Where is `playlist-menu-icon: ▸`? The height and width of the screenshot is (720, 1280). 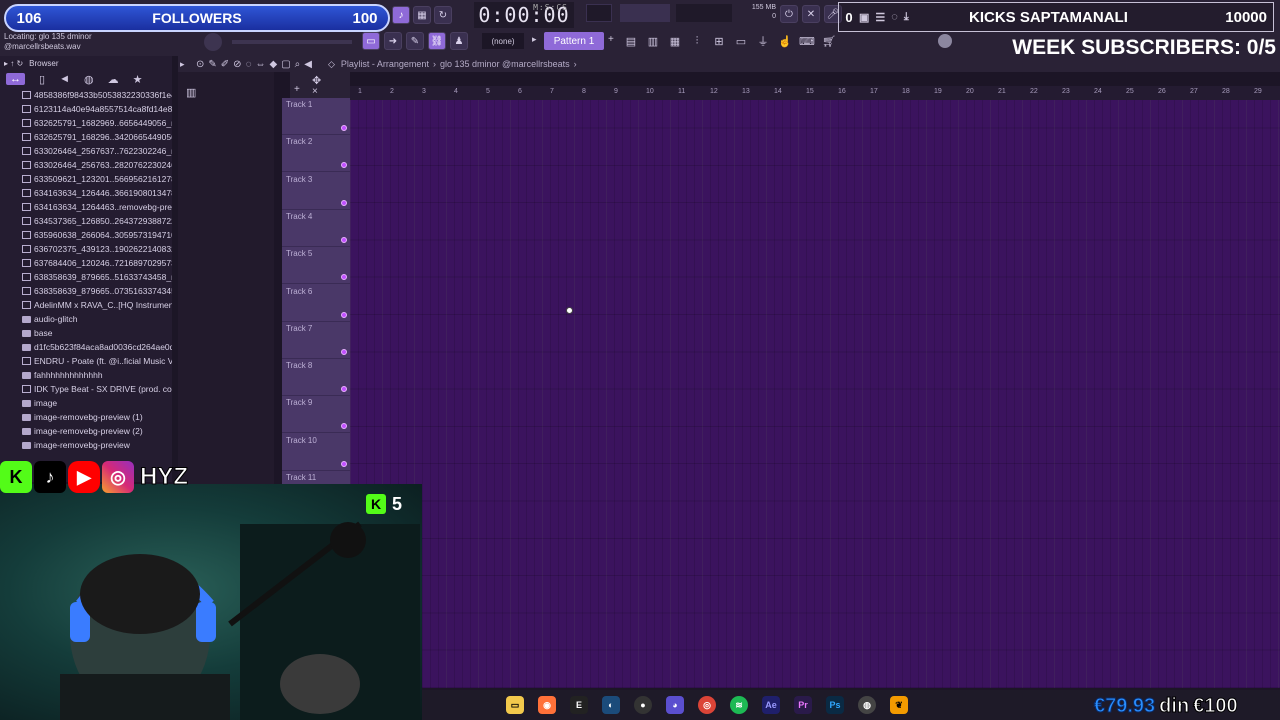 playlist-menu-icon: ▸ is located at coordinates (185, 64).